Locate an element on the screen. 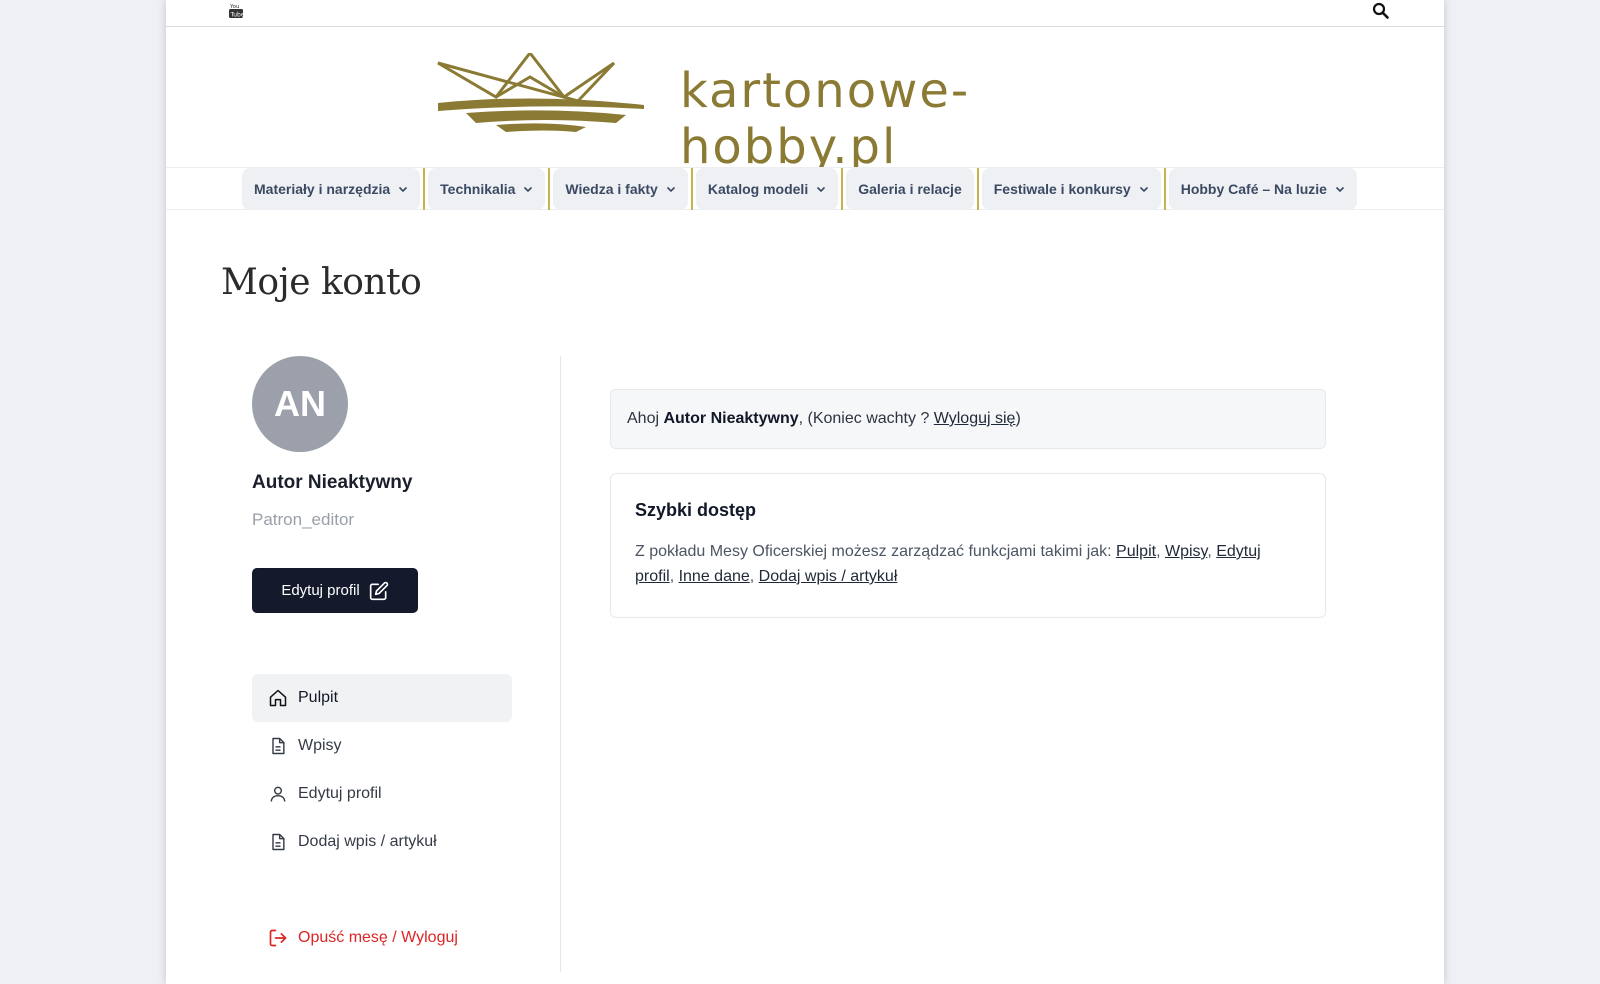 Image resolution: width=1600 pixels, height=984 pixels. user-name: Autor Nieaktywny is located at coordinates (332, 482).